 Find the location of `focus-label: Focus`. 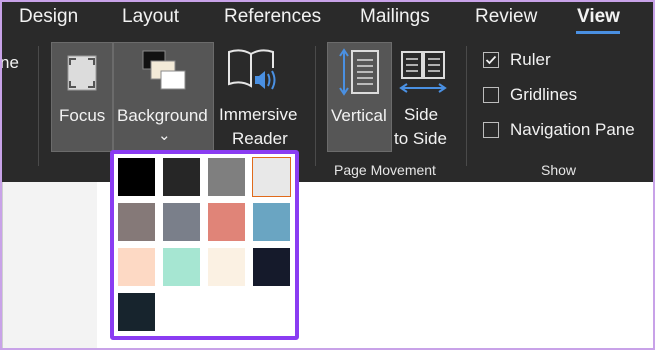

focus-label: Focus is located at coordinates (82, 115).